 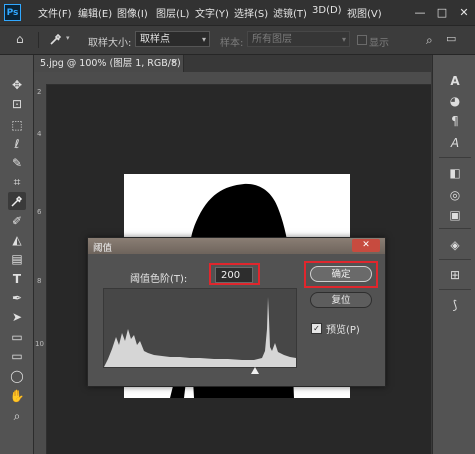 What do you see at coordinates (232, 78) in the screenshot?
I see `ruler-horizontal` at bounding box center [232, 78].